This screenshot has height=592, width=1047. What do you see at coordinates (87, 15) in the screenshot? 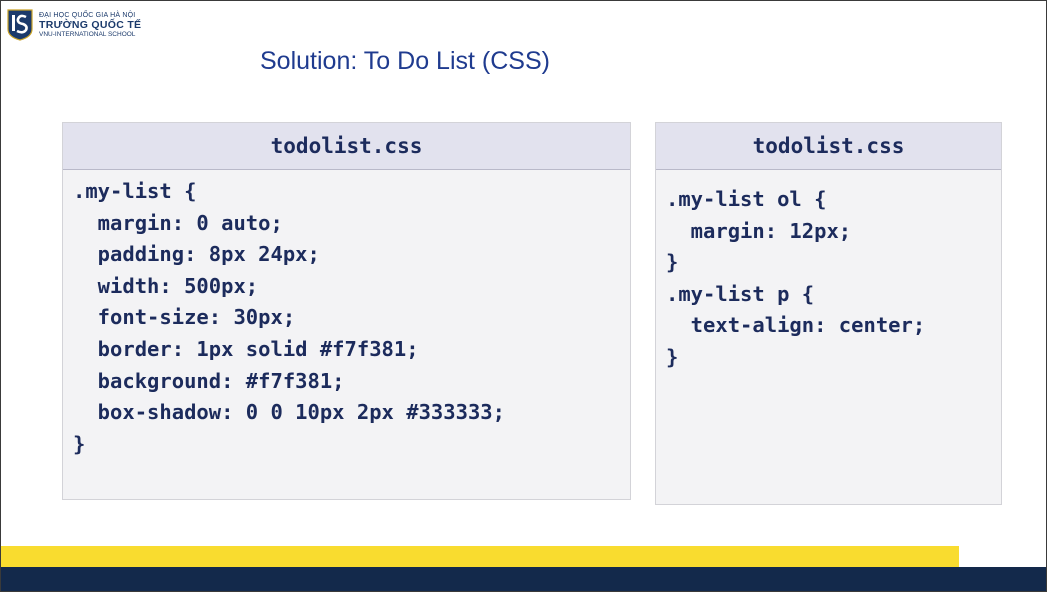
I see `logo-university: ĐẠI HỌC QUỐC GIA HÀ NỘI` at bounding box center [87, 15].